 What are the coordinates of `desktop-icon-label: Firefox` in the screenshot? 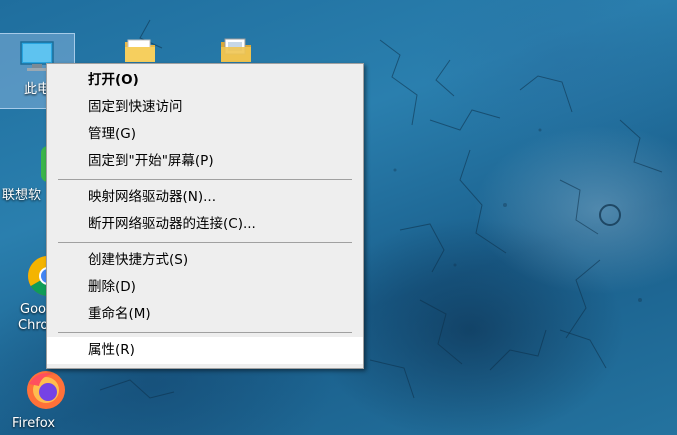 It's located at (34, 423).